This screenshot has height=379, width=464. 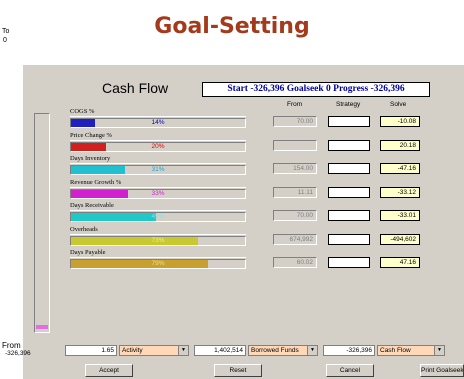 I want to click on progress-percent: 73%, so click(x=158, y=240).